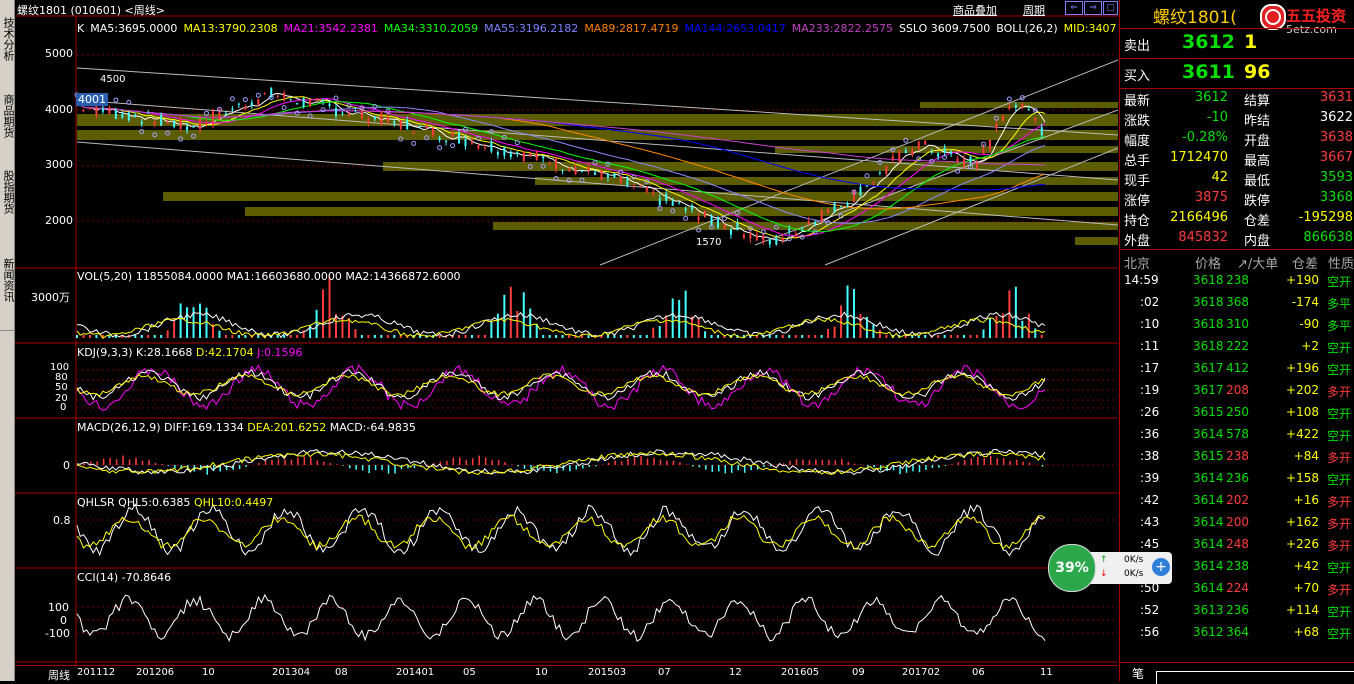 The width and height of the screenshot is (1354, 684). I want to click on tick-row: :11 3618 222 +2 空开, so click(1237, 347).